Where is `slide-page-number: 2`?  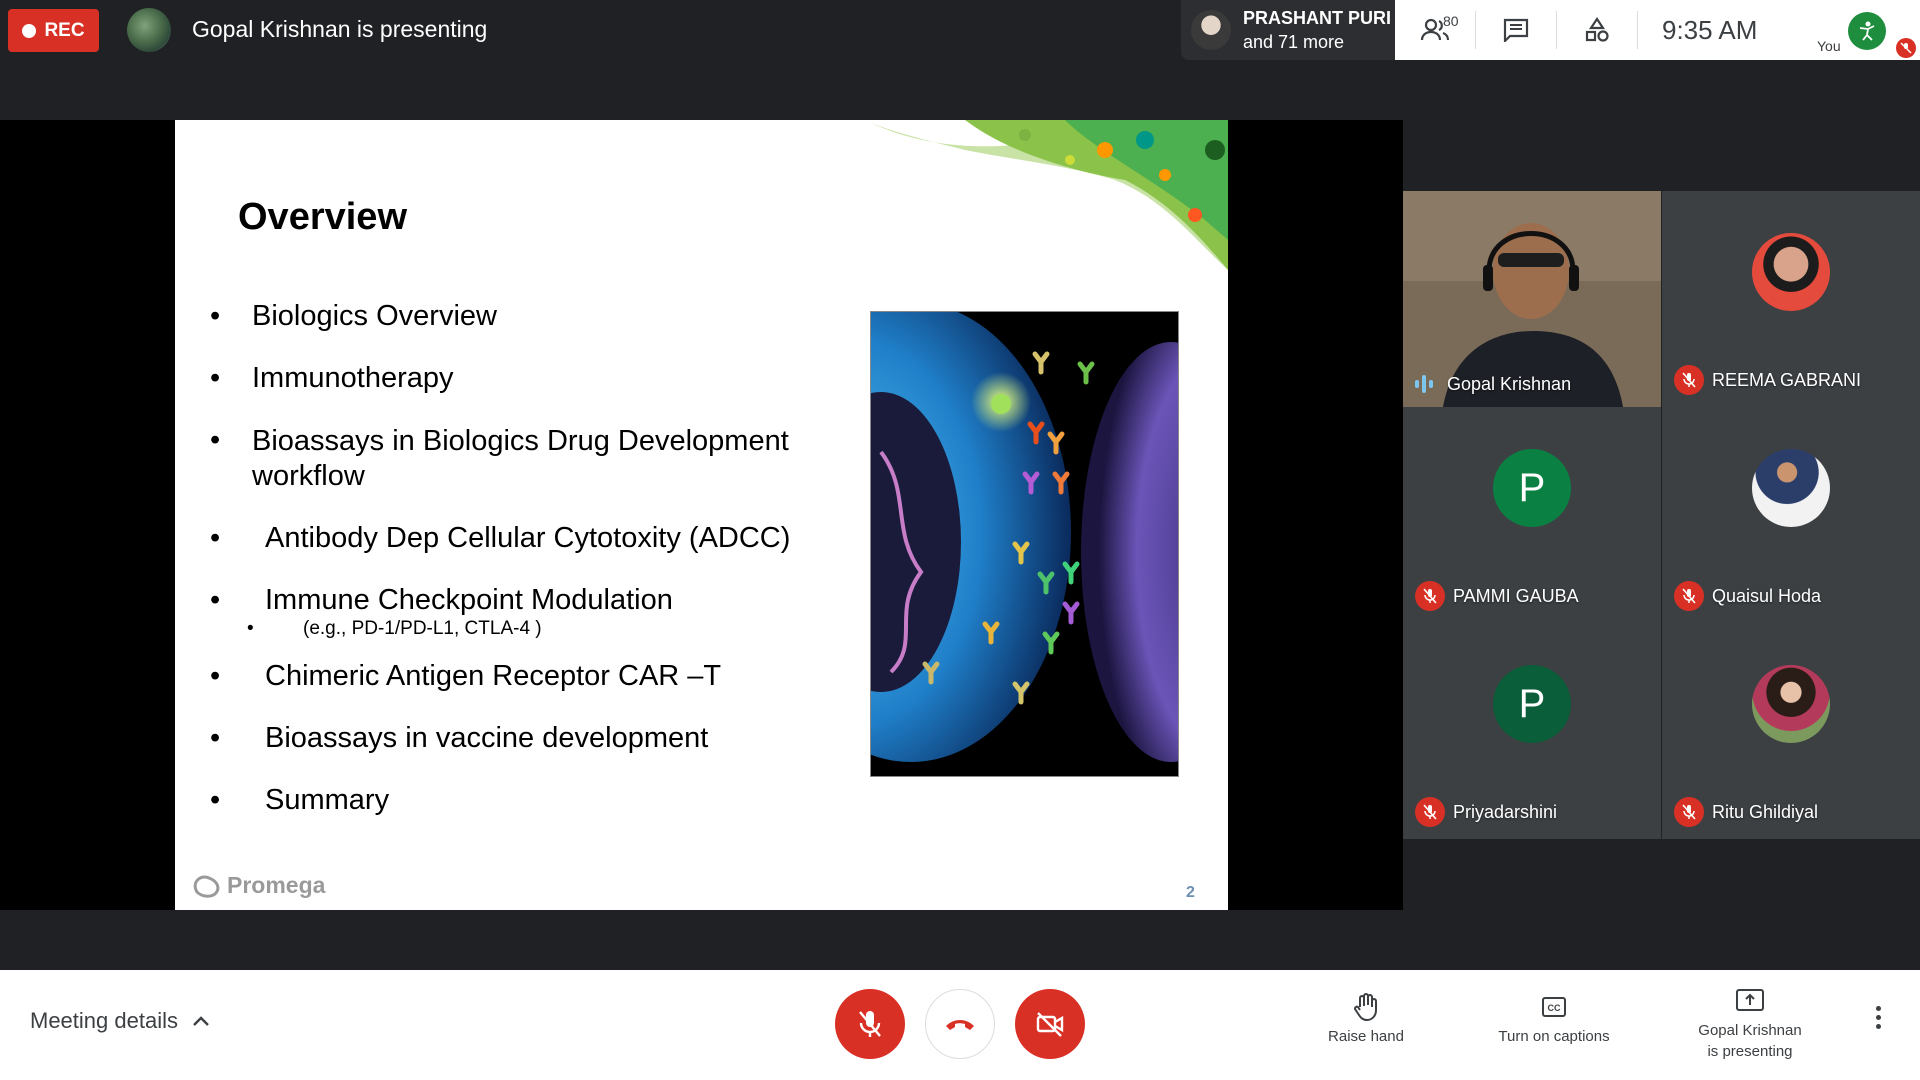
slide-page-number: 2 is located at coordinates (1190, 892).